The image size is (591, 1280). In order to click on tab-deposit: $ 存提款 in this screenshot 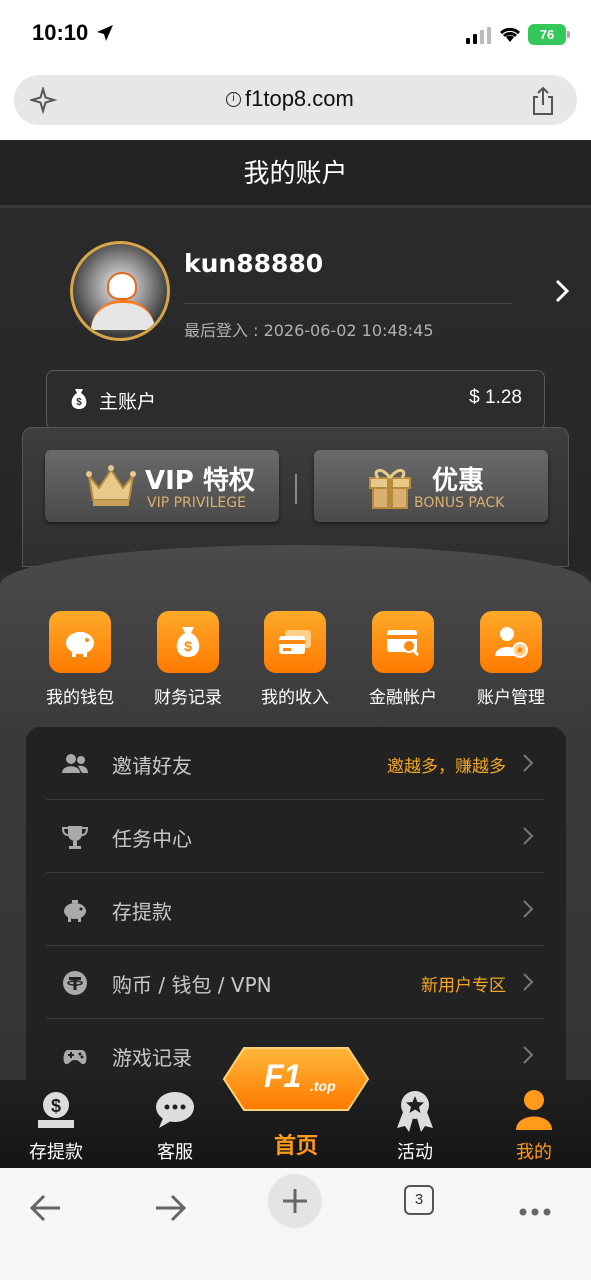, I will do `click(56, 1126)`.